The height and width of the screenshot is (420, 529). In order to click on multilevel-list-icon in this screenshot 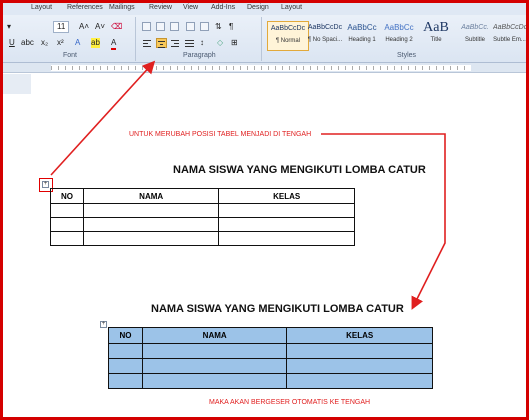, I will do `click(174, 26)`.